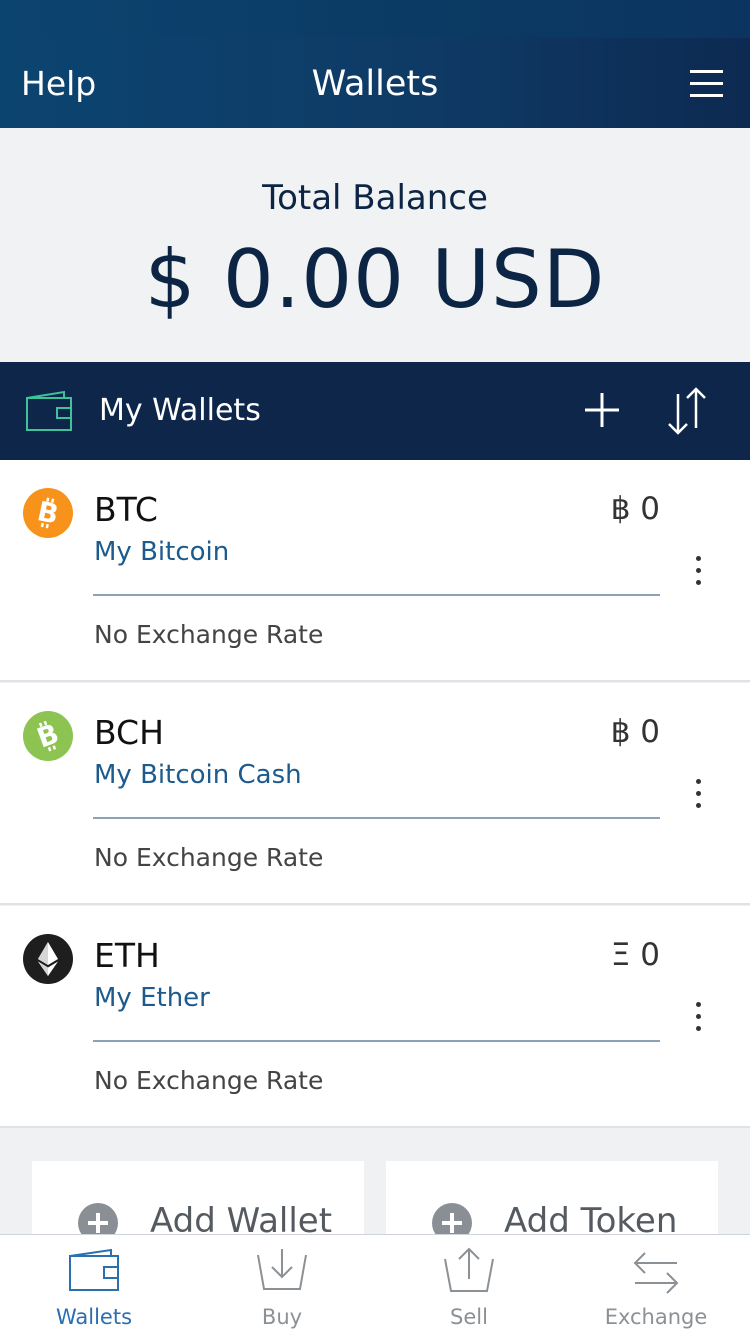 The height and width of the screenshot is (1334, 750). What do you see at coordinates (687, 411) in the screenshot?
I see `sort-arrows-icon` at bounding box center [687, 411].